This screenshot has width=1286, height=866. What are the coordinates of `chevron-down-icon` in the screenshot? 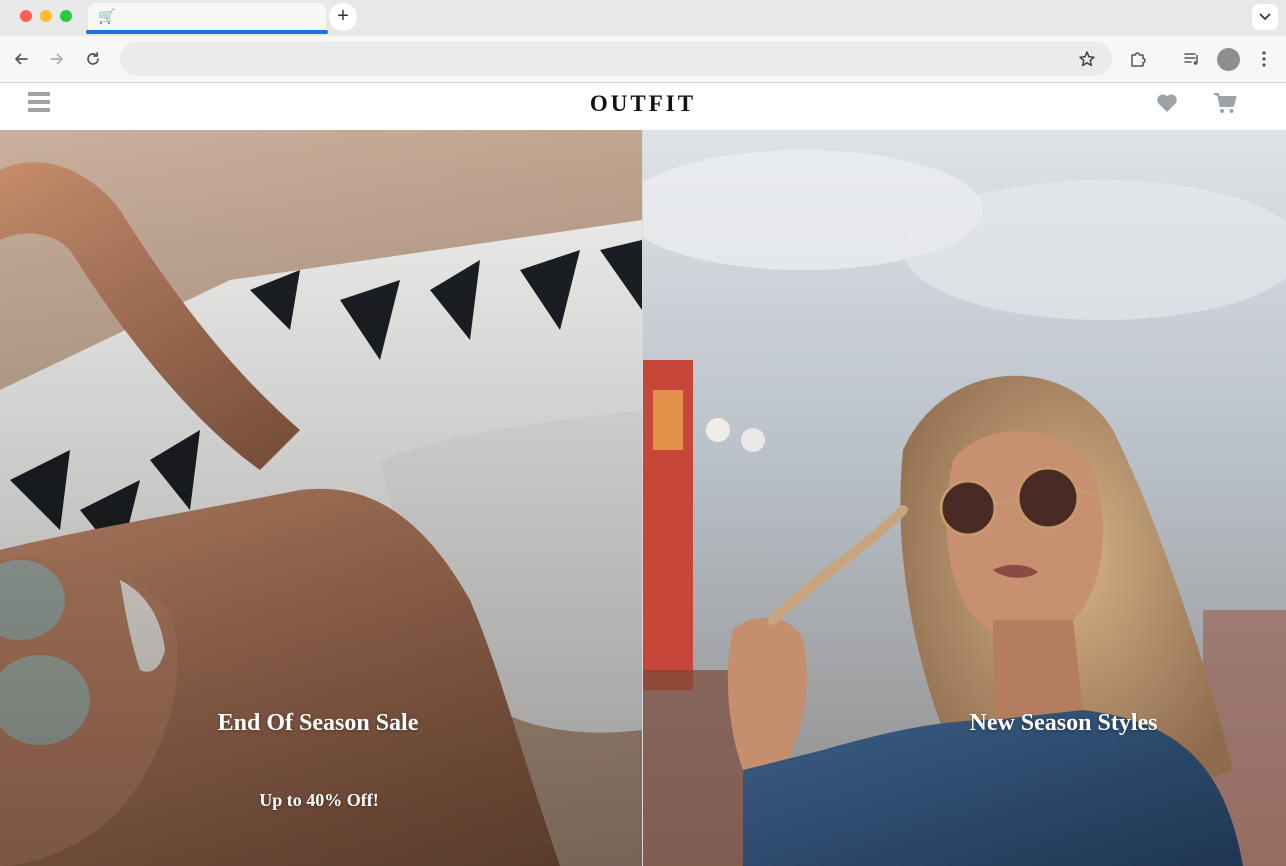 It's located at (1265, 16).